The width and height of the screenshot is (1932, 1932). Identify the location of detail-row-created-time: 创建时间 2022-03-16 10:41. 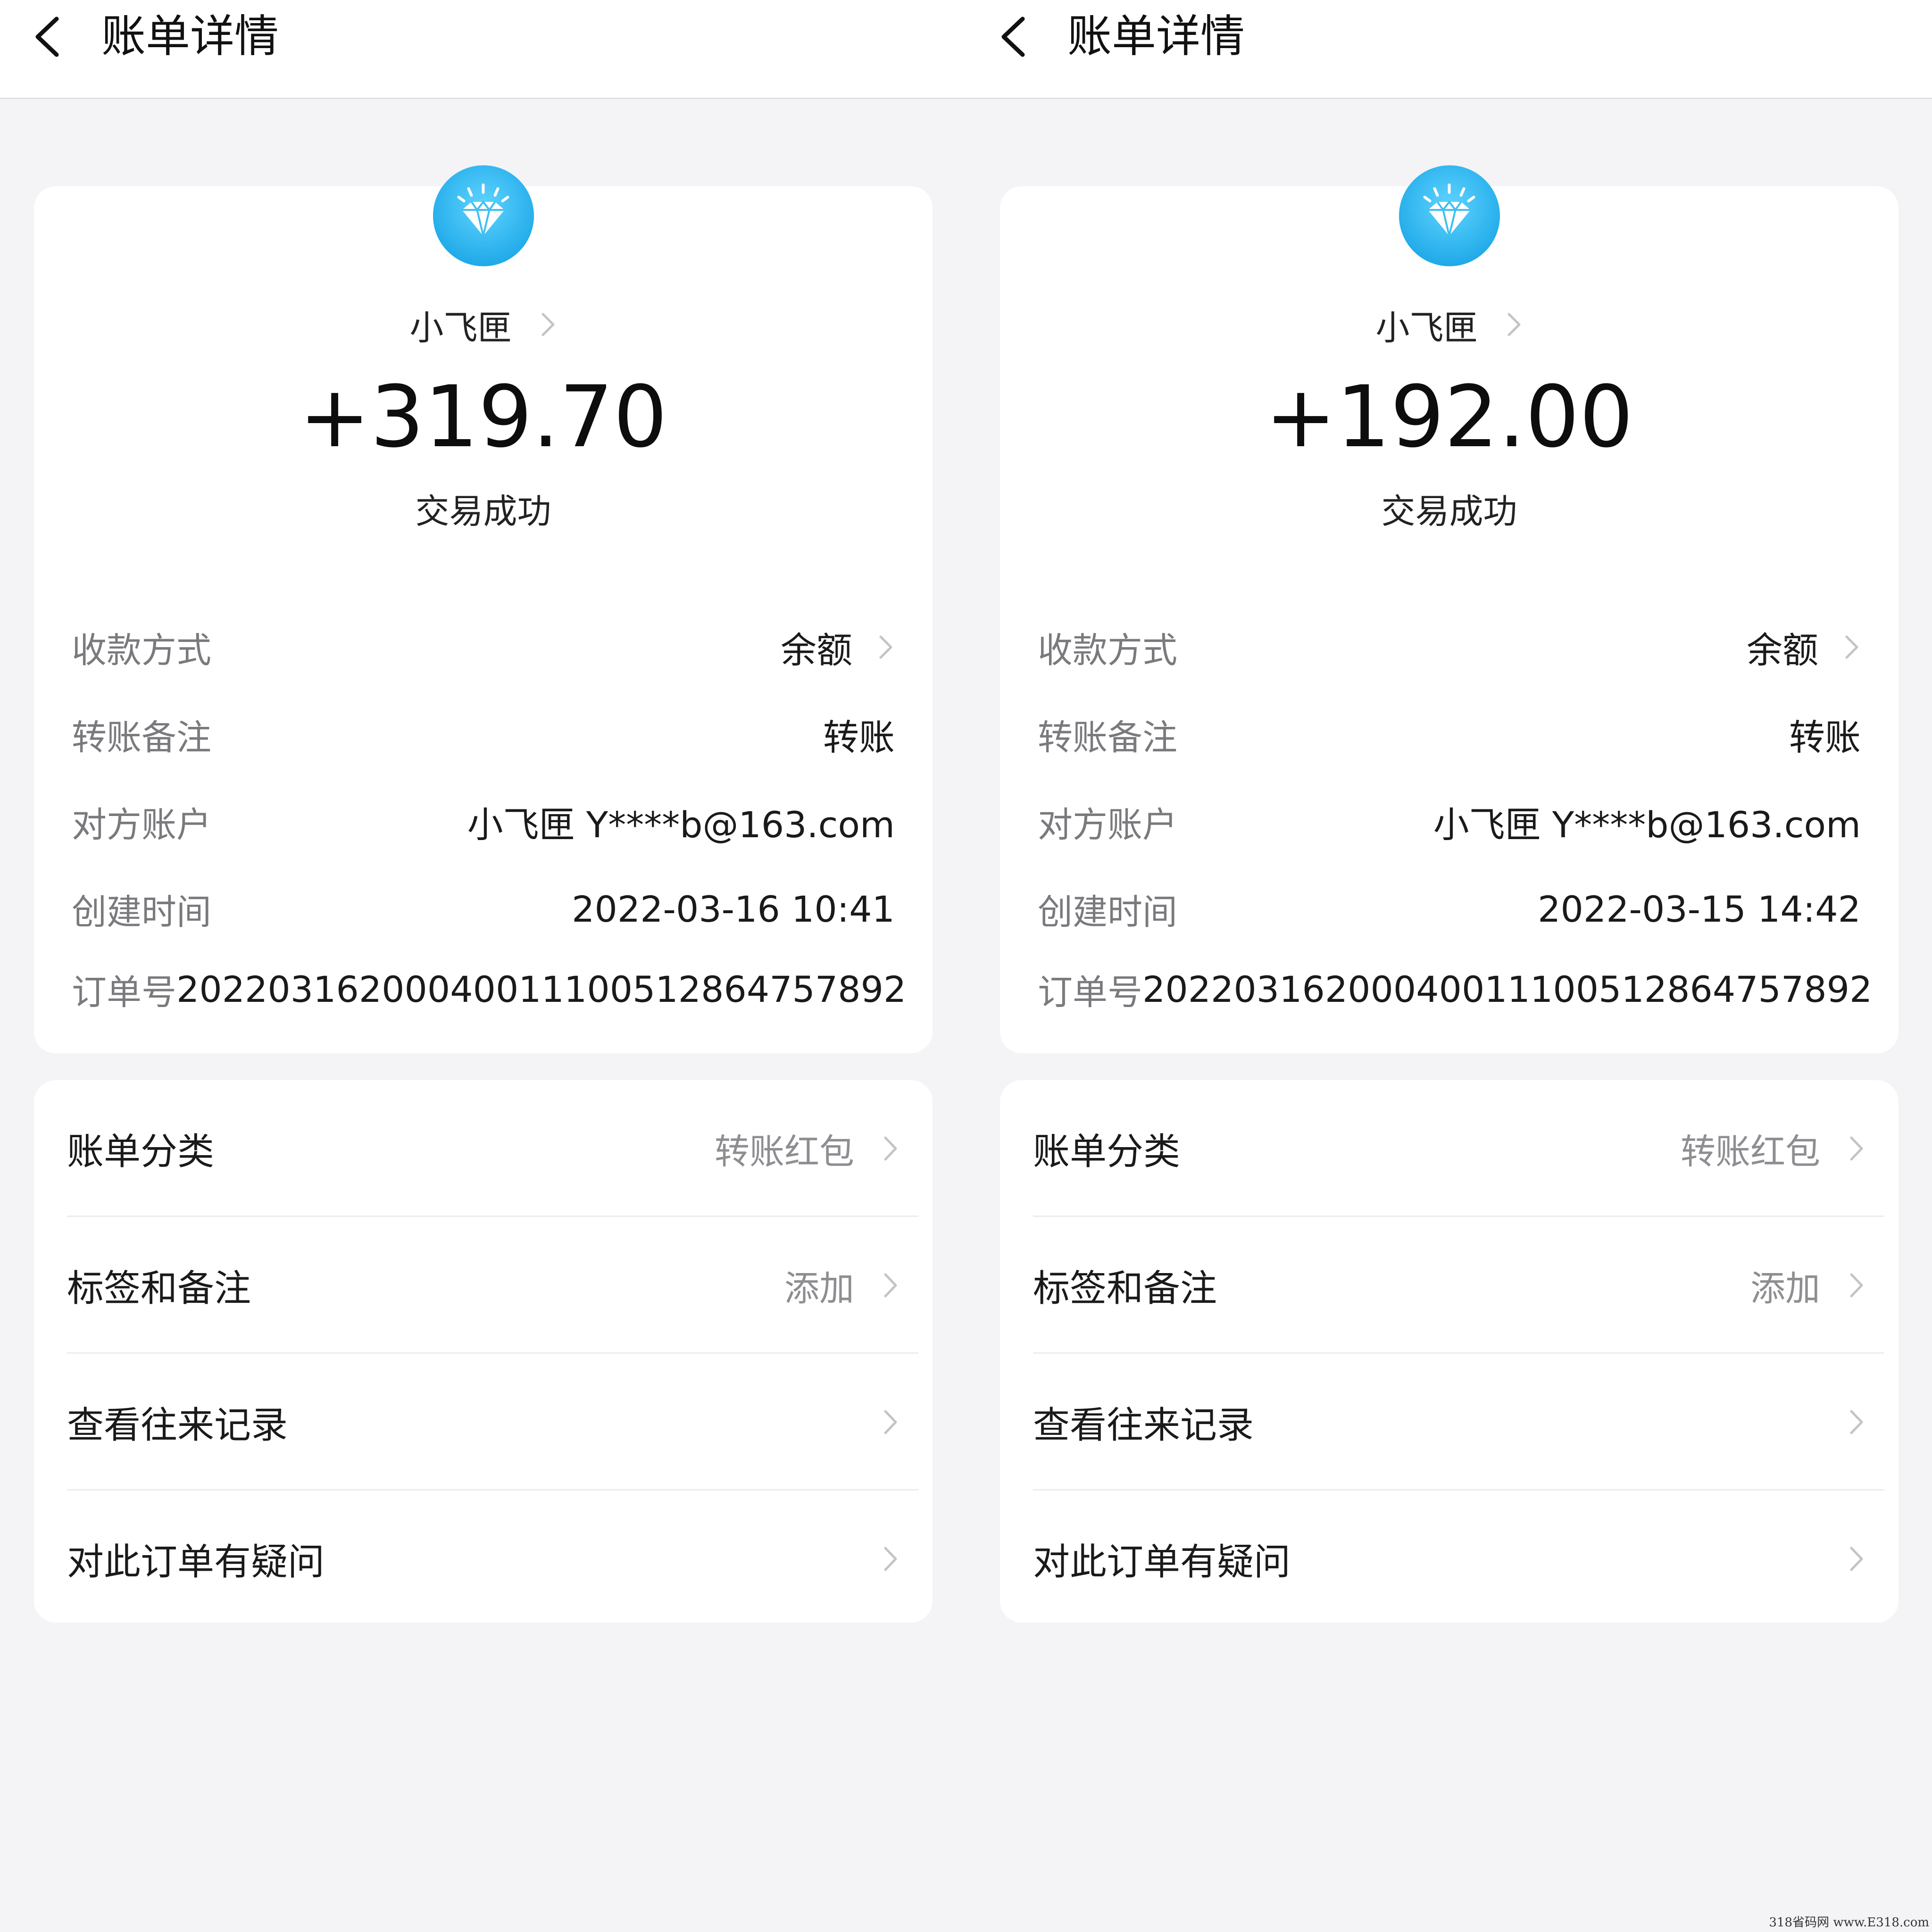
(484, 909).